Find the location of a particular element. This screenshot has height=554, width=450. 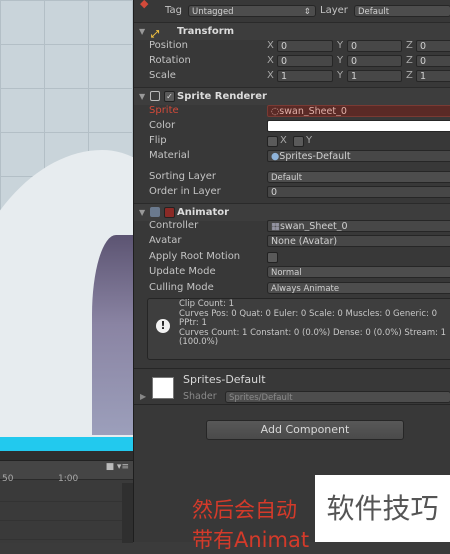

flip-row: Flip X Y is located at coordinates (292, 141).